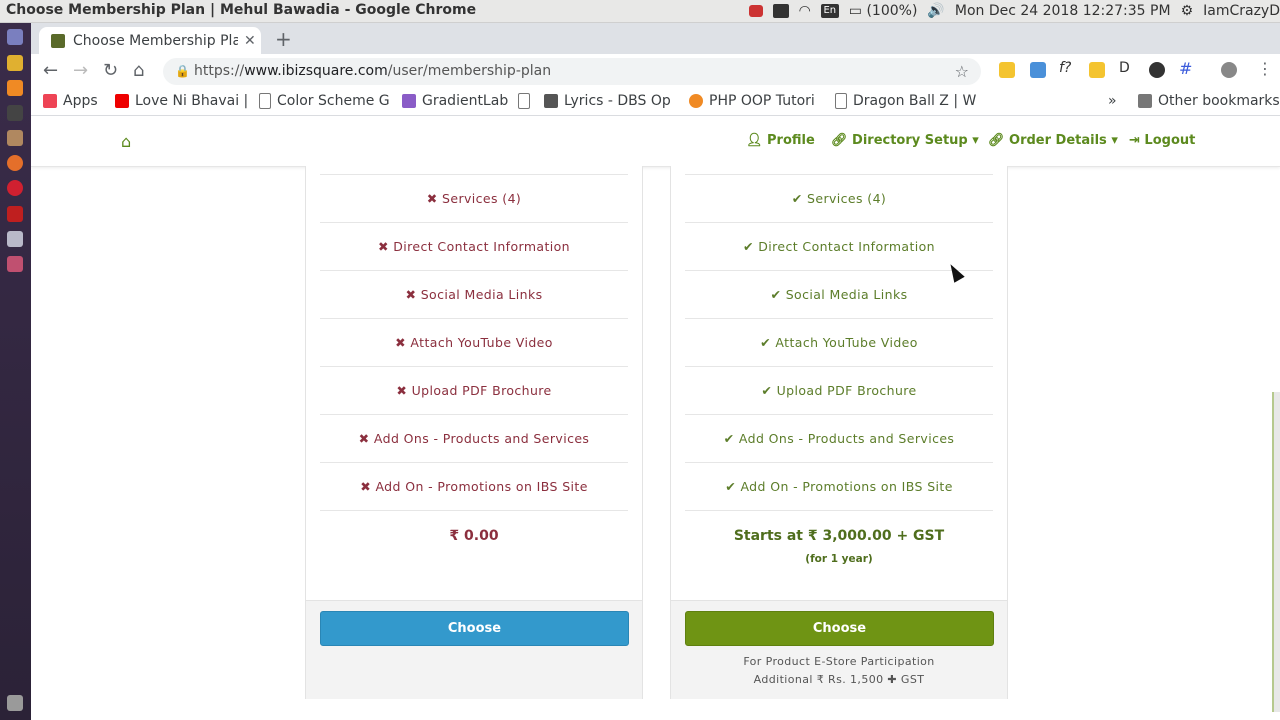 This screenshot has height=720, width=1280. I want to click on user-name: IamCrazyD, so click(1241, 11).